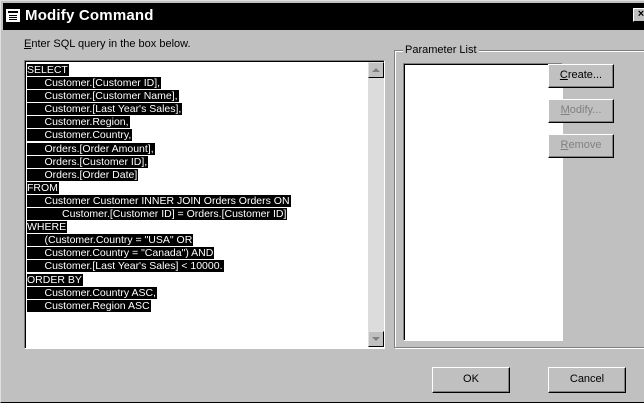  What do you see at coordinates (195, 227) in the screenshot?
I see `sql-line: WHERE` at bounding box center [195, 227].